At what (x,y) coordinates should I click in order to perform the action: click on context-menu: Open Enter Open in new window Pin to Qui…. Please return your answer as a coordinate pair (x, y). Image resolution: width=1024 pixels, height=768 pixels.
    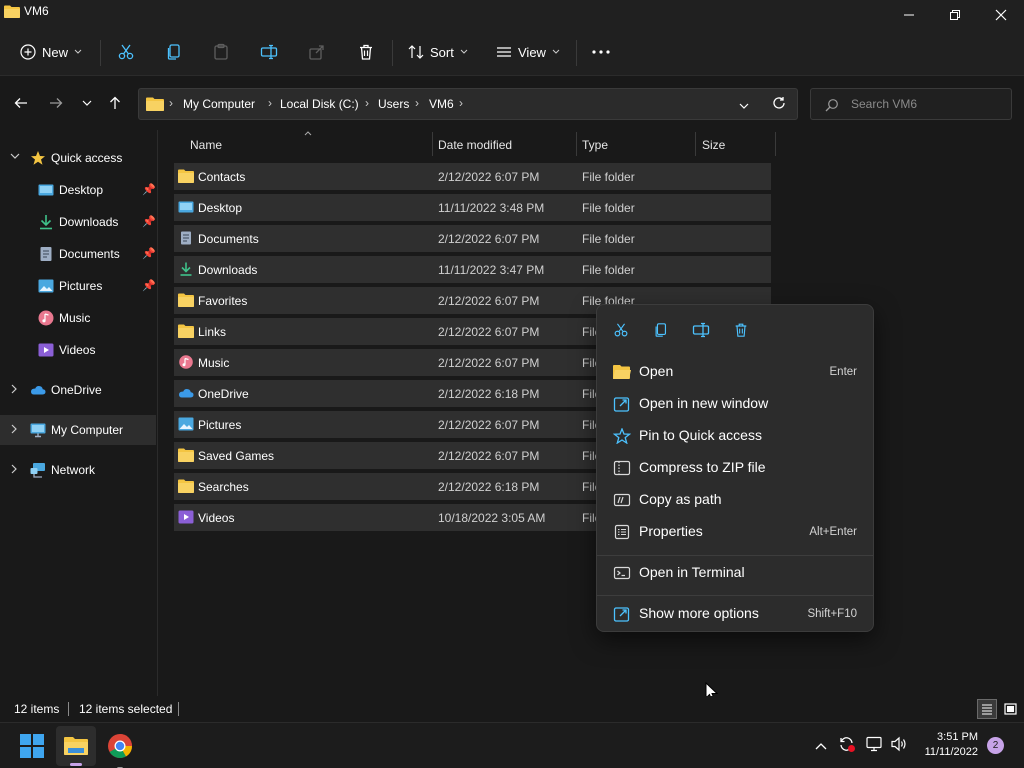
    Looking at the image, I should click on (735, 468).